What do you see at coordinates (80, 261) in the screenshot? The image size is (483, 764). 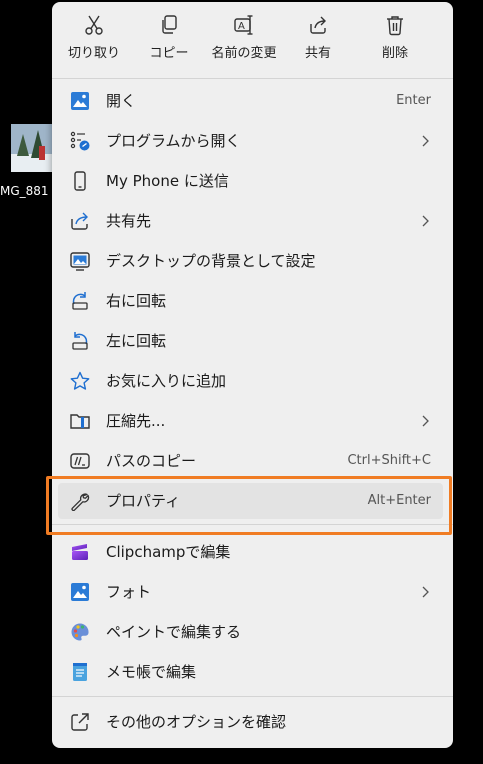 I see `wallpaper-icon` at bounding box center [80, 261].